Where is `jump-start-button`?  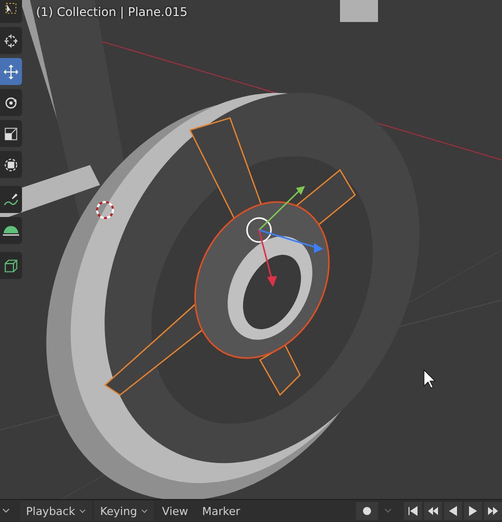 jump-start-button is located at coordinates (413, 511).